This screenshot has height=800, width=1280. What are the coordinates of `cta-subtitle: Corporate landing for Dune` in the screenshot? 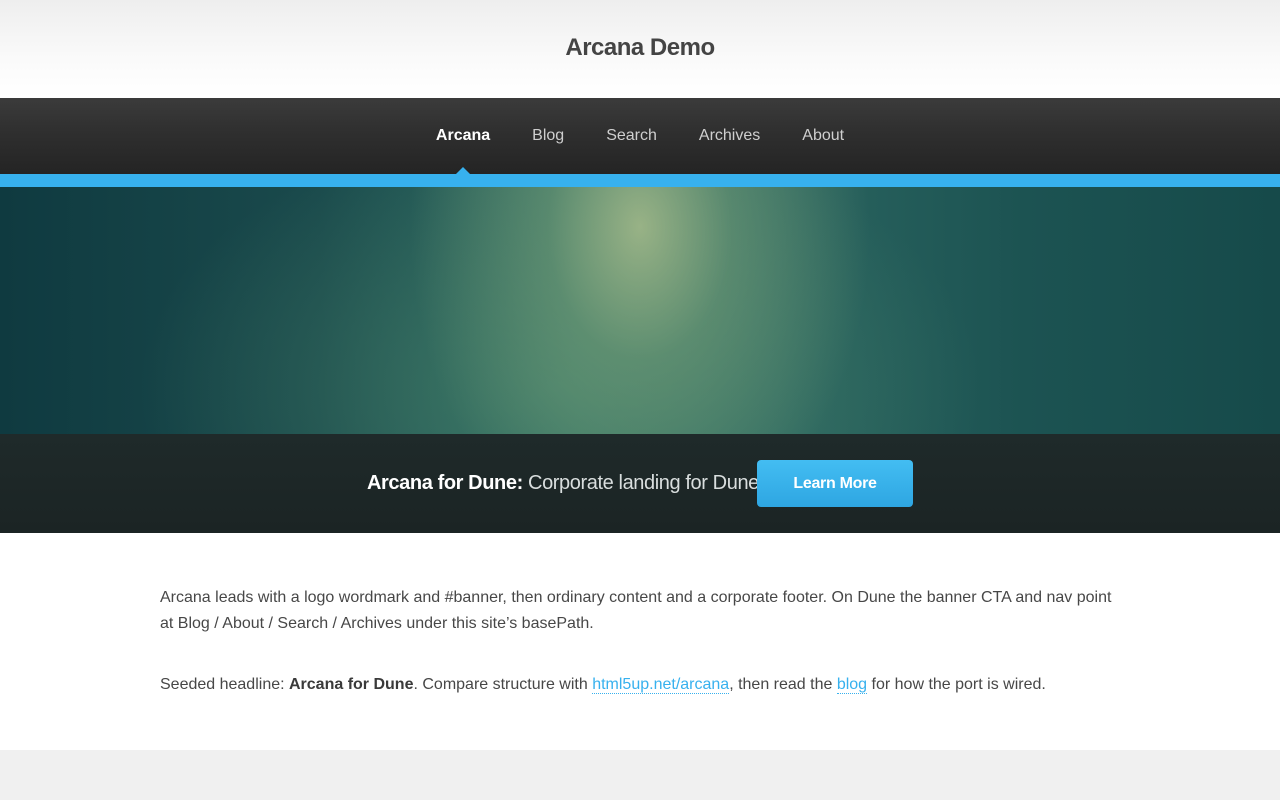 It's located at (643, 483).